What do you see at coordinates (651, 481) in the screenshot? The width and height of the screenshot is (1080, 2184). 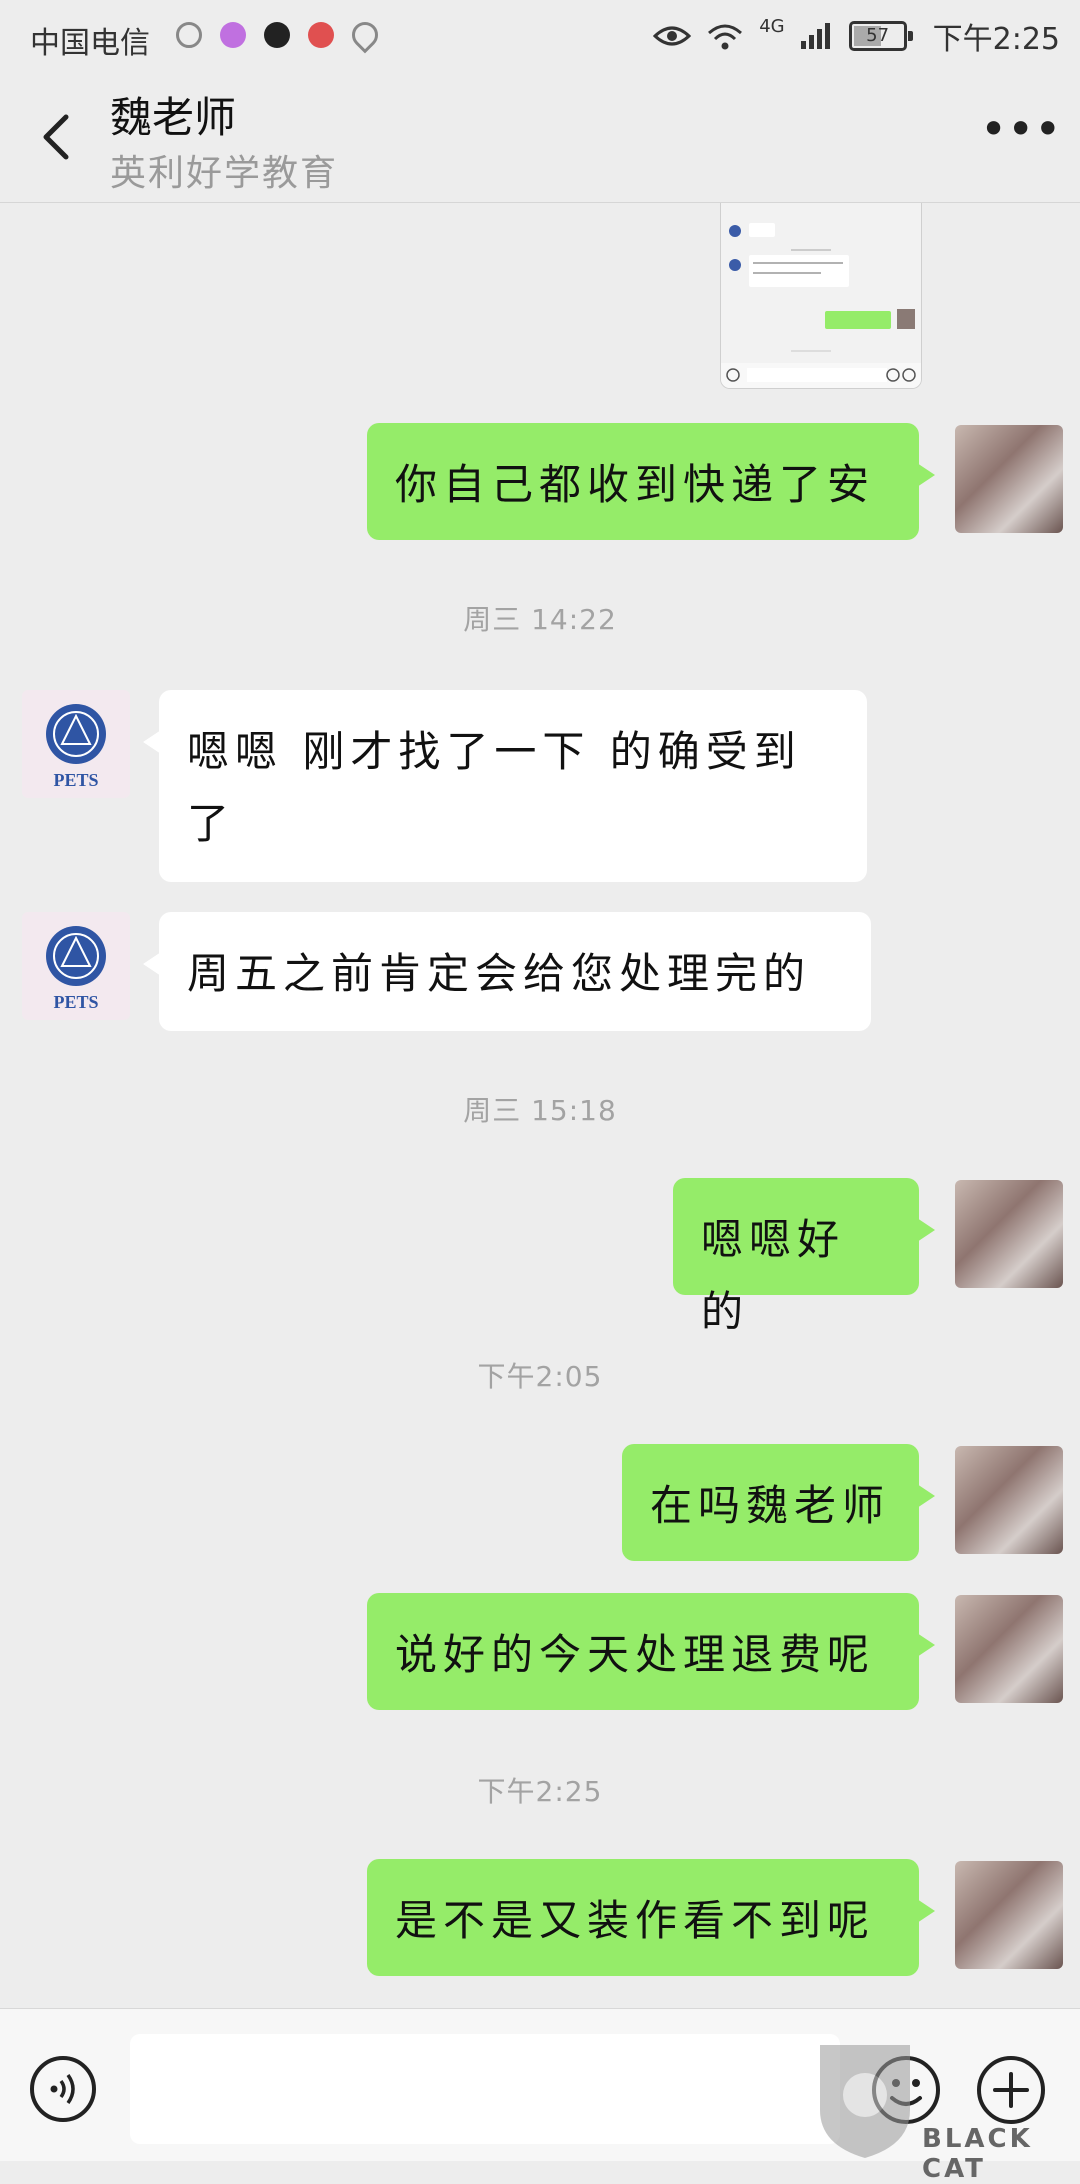 I see `outgoing-message: 你自己都收到快递了安` at bounding box center [651, 481].